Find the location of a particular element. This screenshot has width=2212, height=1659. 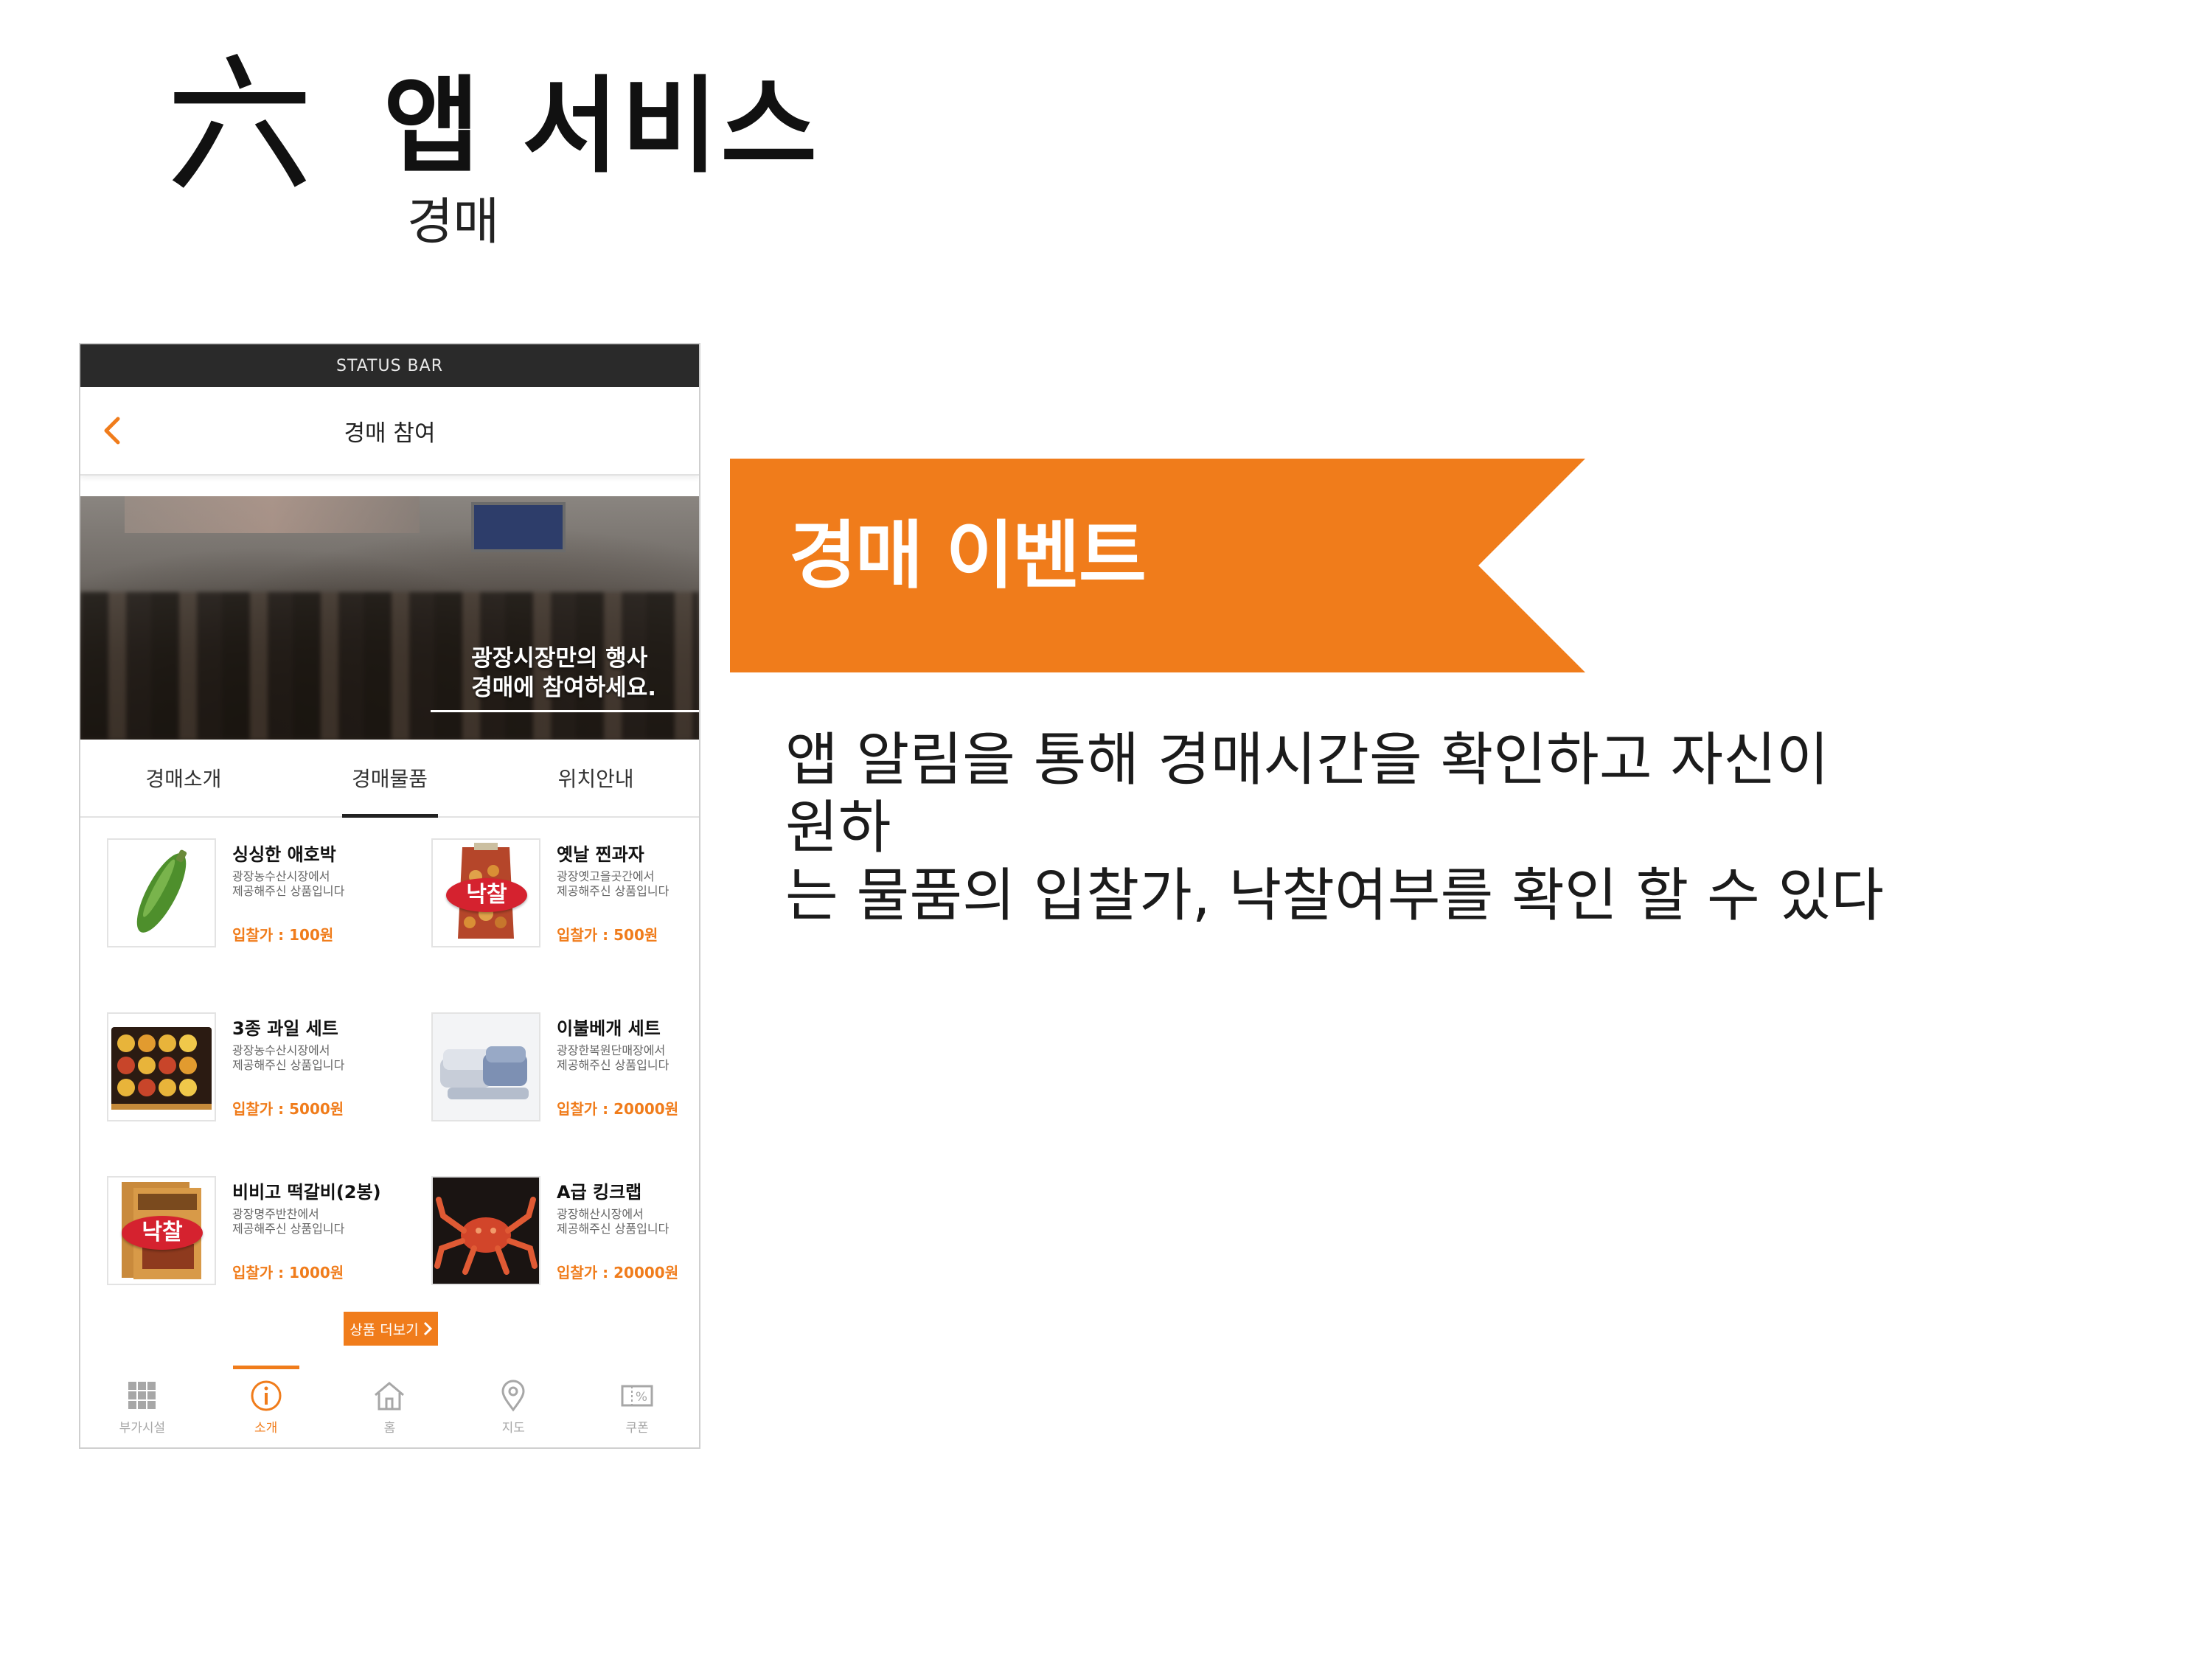

tab-location: 위치안내 is located at coordinates (596, 778).